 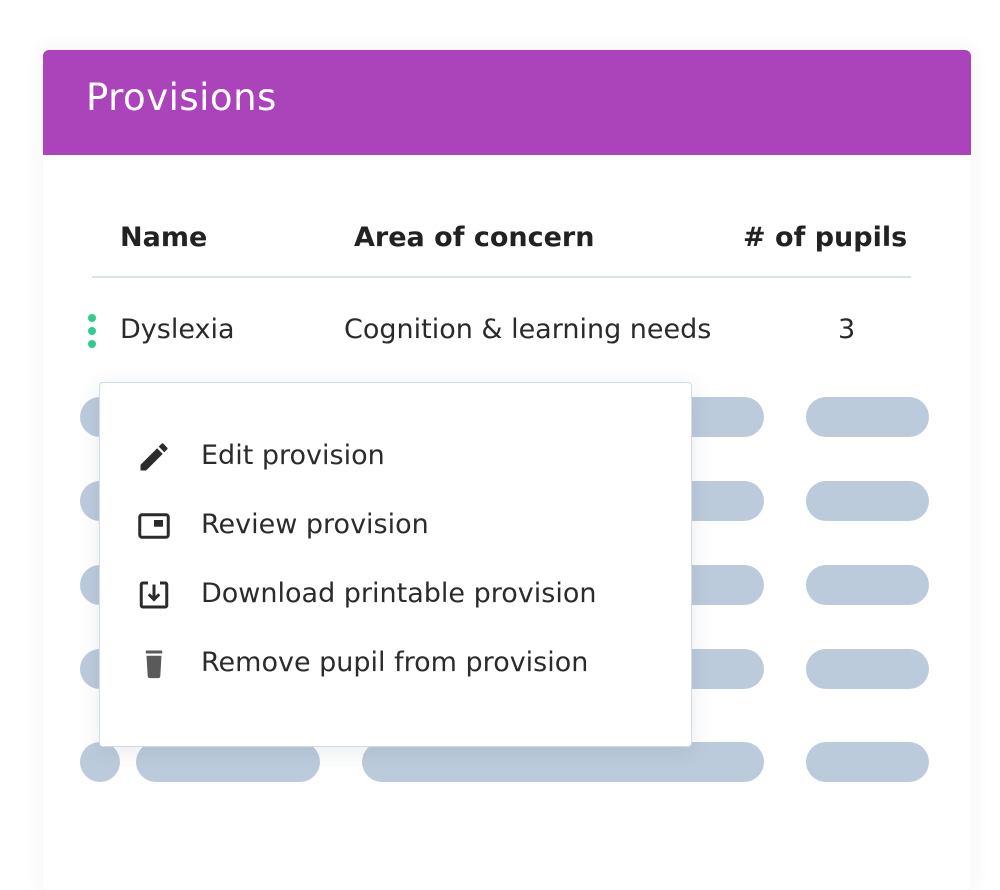 I want to click on menu-item-label: Review provision, so click(x=315, y=524).